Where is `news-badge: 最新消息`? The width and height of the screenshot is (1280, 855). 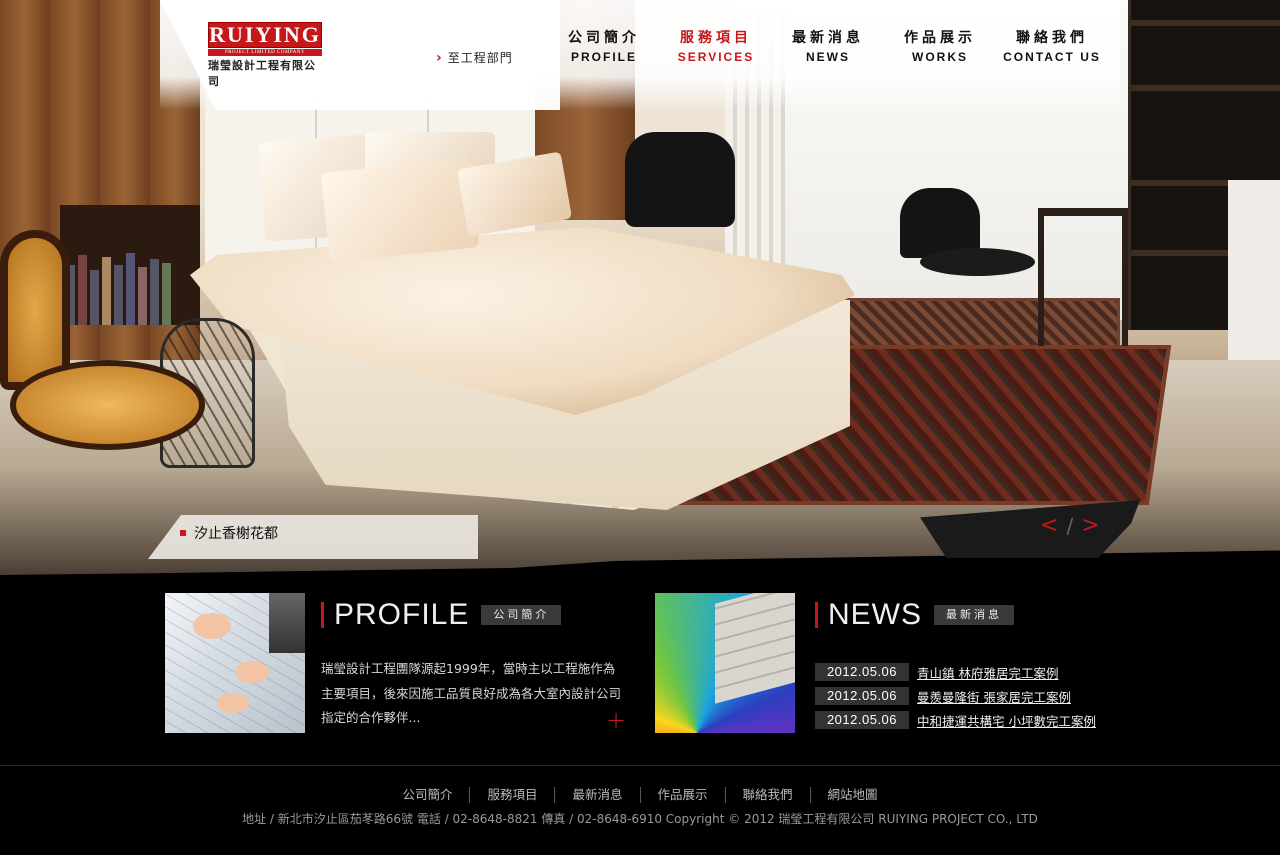 news-badge: 最新消息 is located at coordinates (974, 615).